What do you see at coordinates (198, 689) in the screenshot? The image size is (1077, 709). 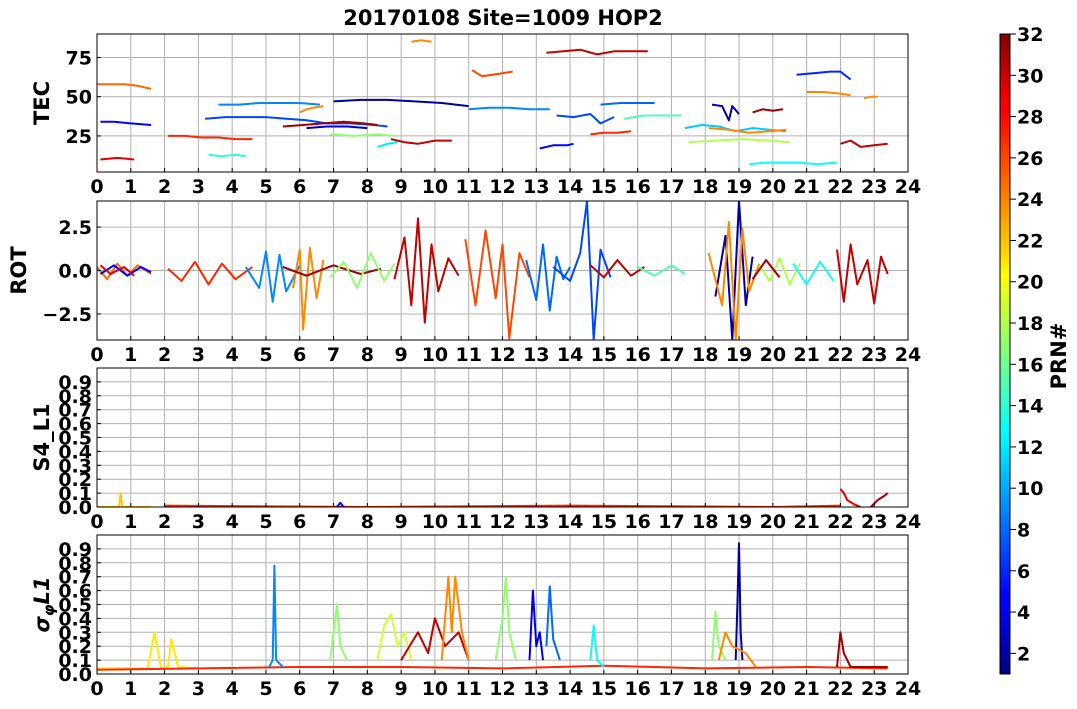 I see `x-tick-label: 3` at bounding box center [198, 689].